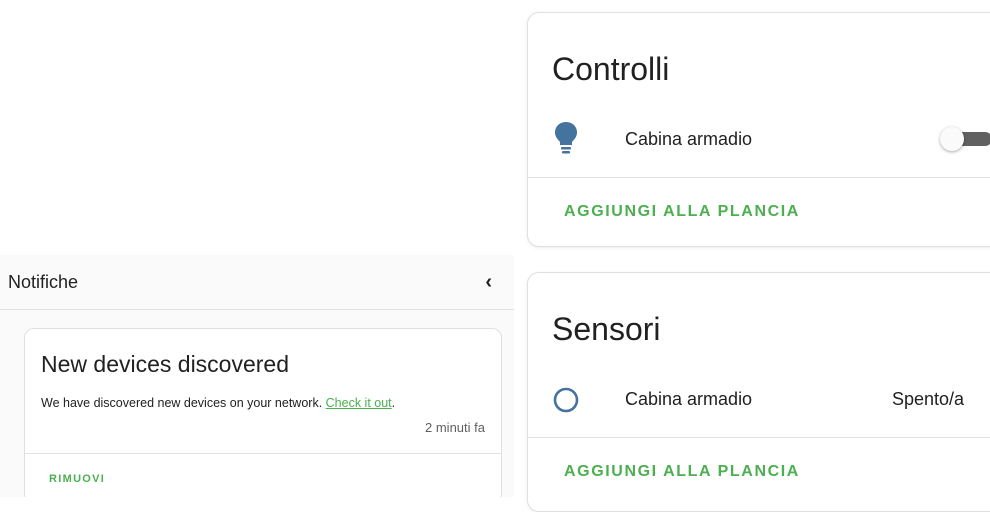 The width and height of the screenshot is (990, 512). Describe the element at coordinates (488, 282) in the screenshot. I see `close-drawer-icon: ‹` at that location.